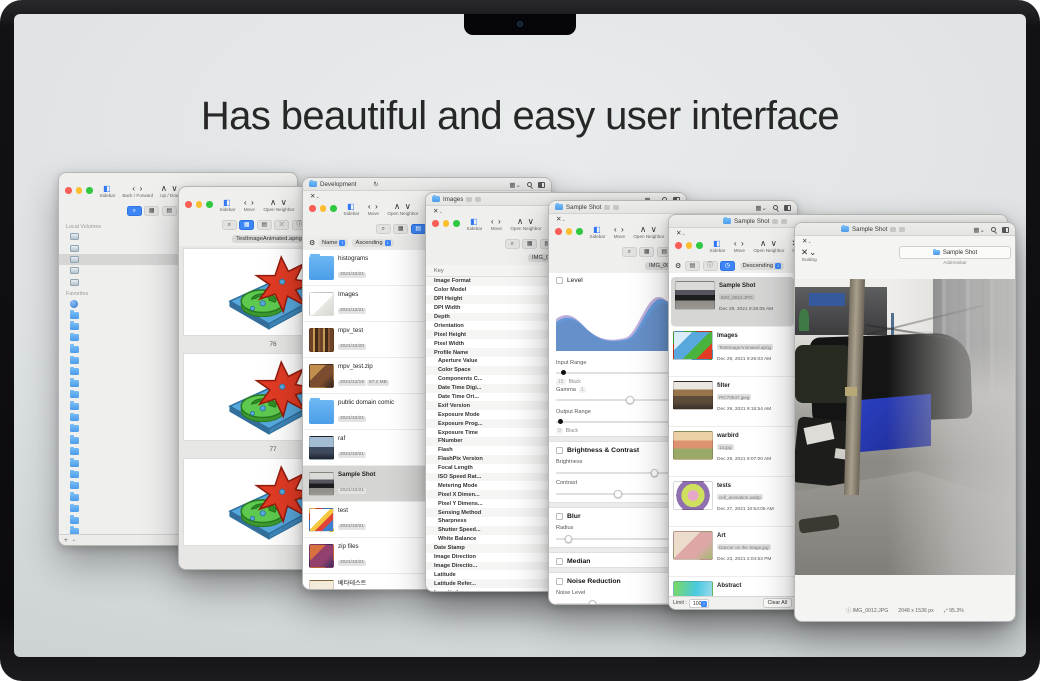  I want to click on sort-order-pill: Ascending ↕, so click(373, 243).